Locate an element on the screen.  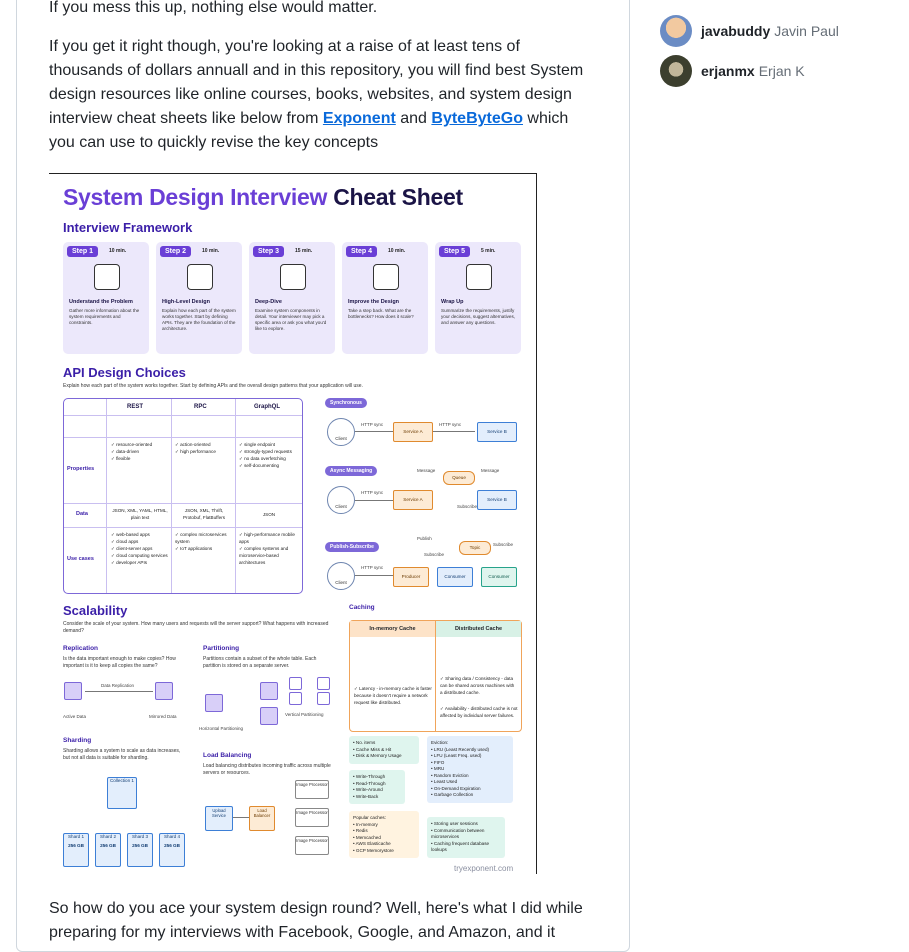
api-row-data: Data is located at coordinates (82, 514).